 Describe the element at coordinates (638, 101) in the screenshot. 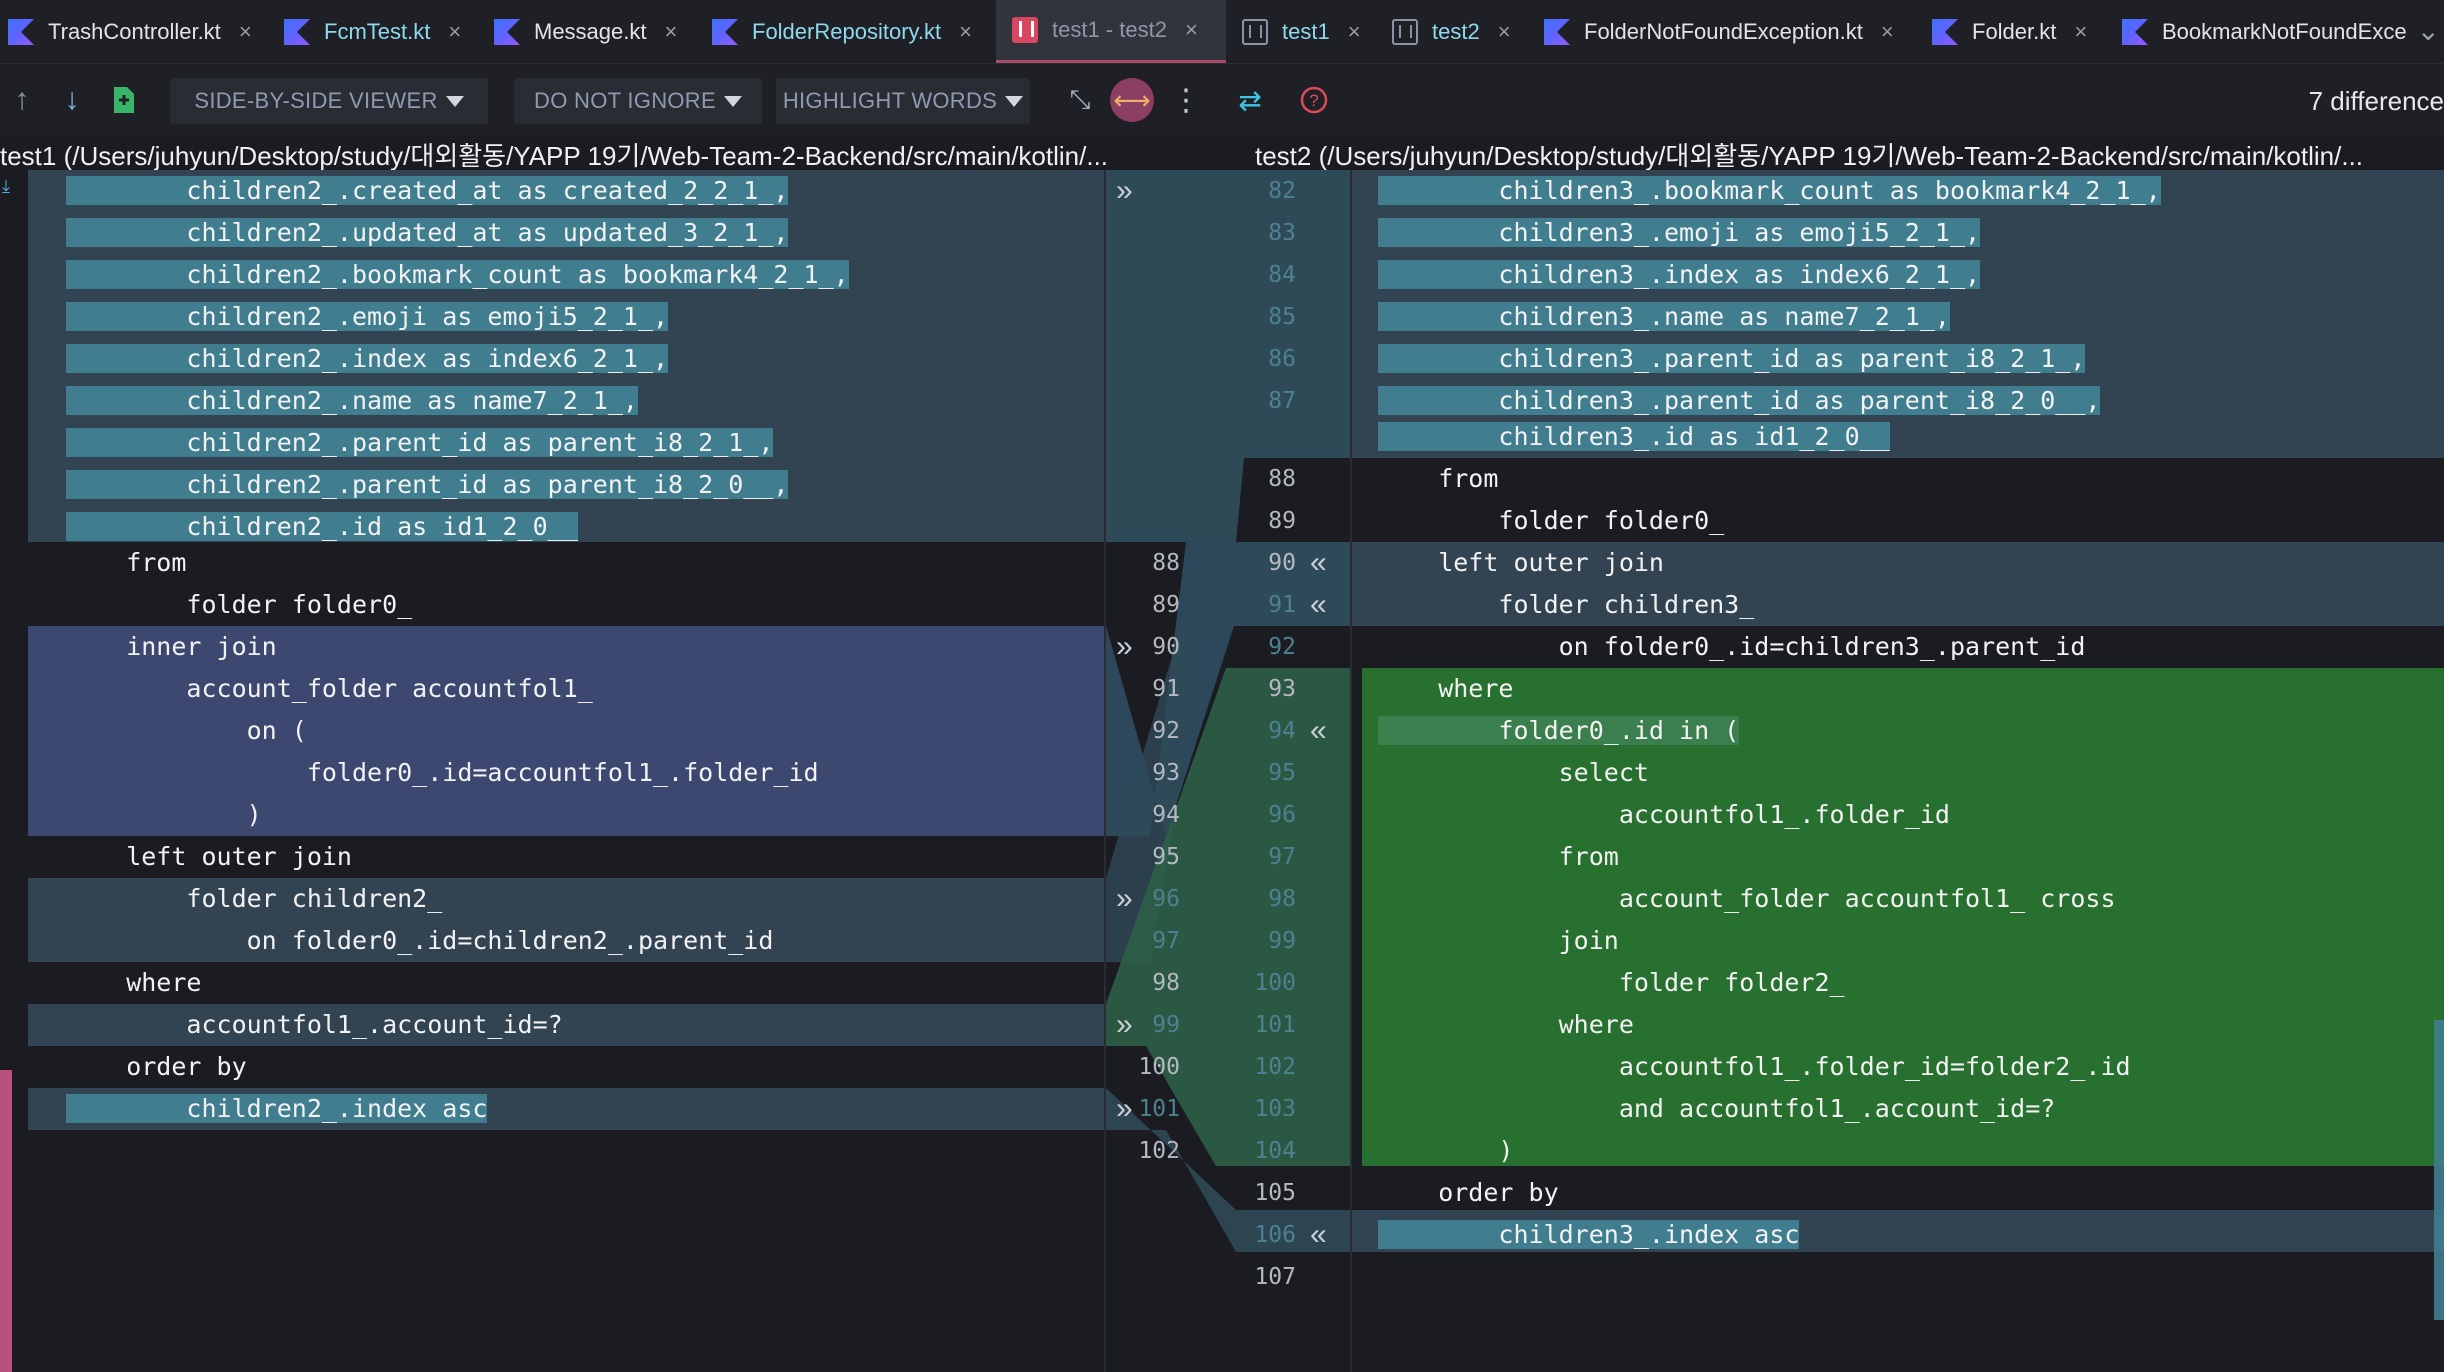

I see `ignore-mode-dropdown: DO NOT IGNORE` at that location.